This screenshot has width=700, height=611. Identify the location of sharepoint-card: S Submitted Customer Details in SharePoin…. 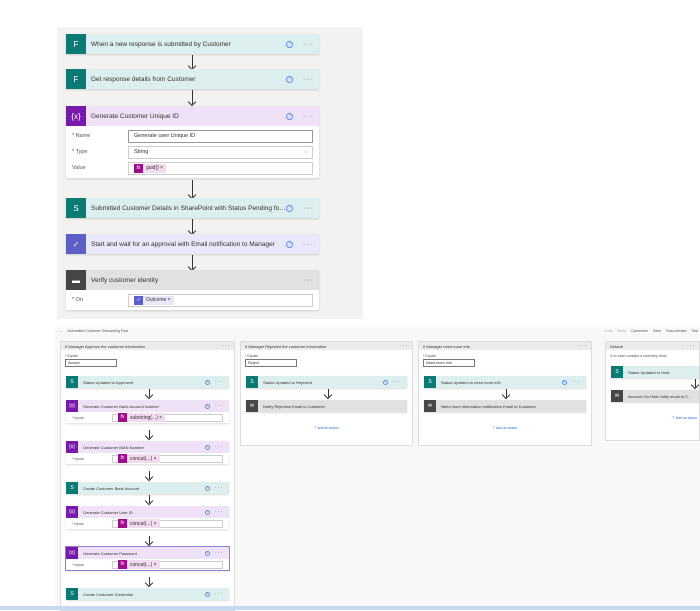
(192, 208).